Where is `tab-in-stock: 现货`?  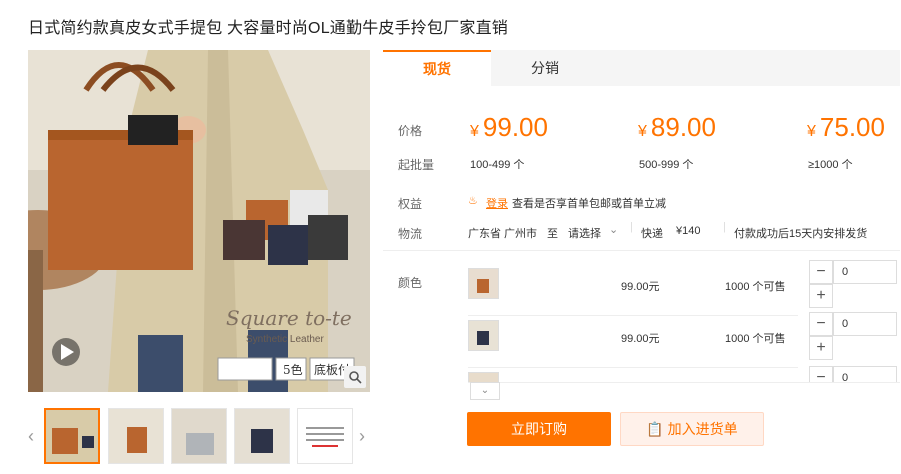 tab-in-stock: 现货 is located at coordinates (437, 68).